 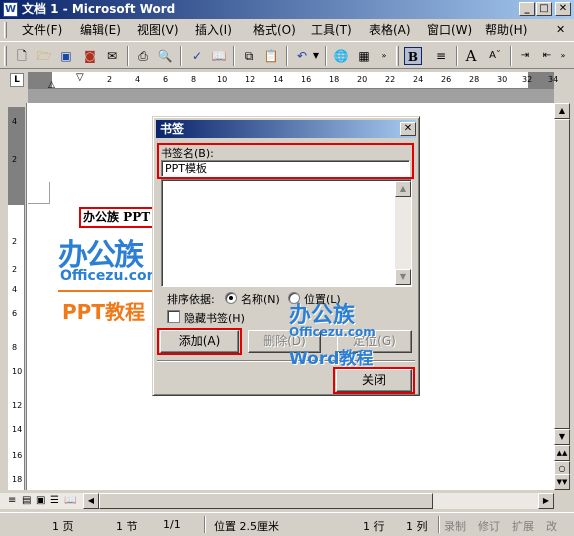 What do you see at coordinates (547, 56) in the screenshot?
I see `outdent-icon: ⇤` at bounding box center [547, 56].